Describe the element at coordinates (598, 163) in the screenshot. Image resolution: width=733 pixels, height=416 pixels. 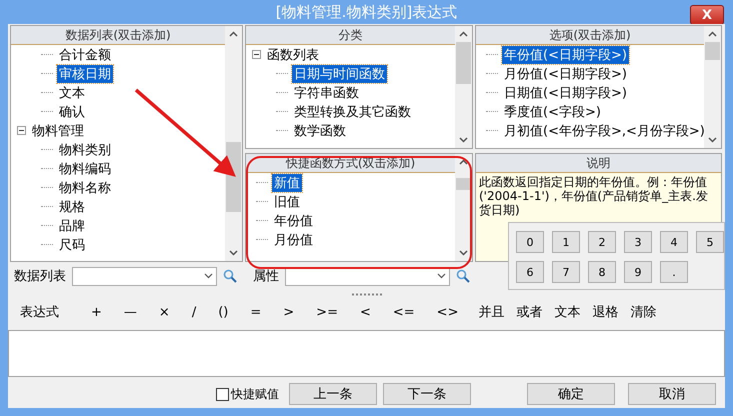
I see `panel-header: 说明` at that location.